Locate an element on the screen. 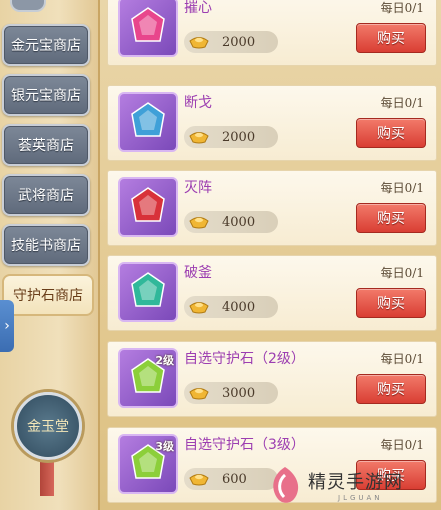 The width and height of the screenshot is (441, 510). shop-item-row: 破釜 每日0/1 4000 购买 is located at coordinates (272, 293).